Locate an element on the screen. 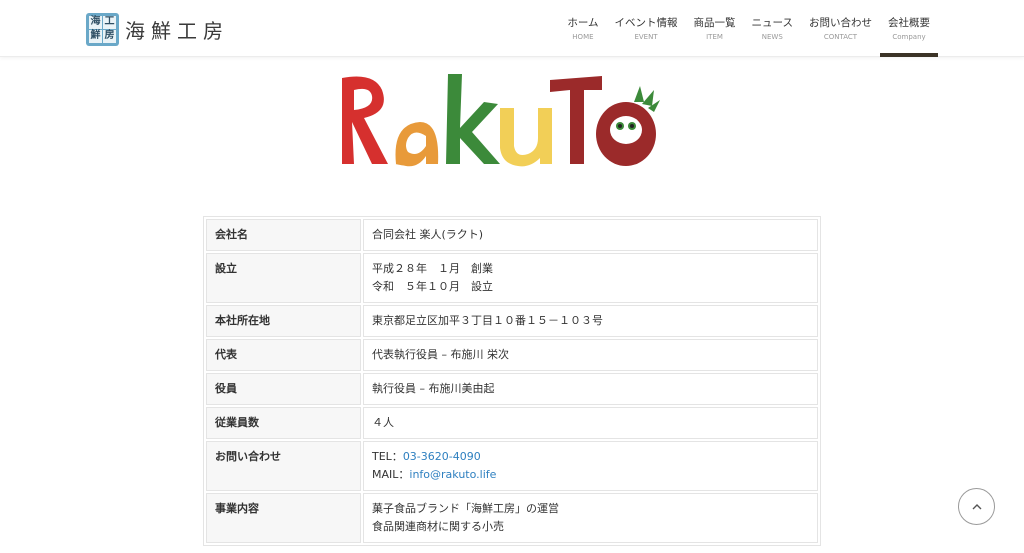  value-line: 令和 ５年１０月 設立 is located at coordinates (432, 286).